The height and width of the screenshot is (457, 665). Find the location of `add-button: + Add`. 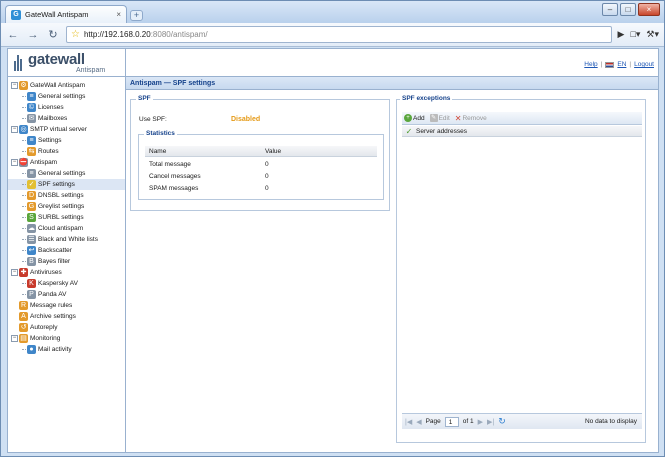

add-button: + Add is located at coordinates (414, 118).